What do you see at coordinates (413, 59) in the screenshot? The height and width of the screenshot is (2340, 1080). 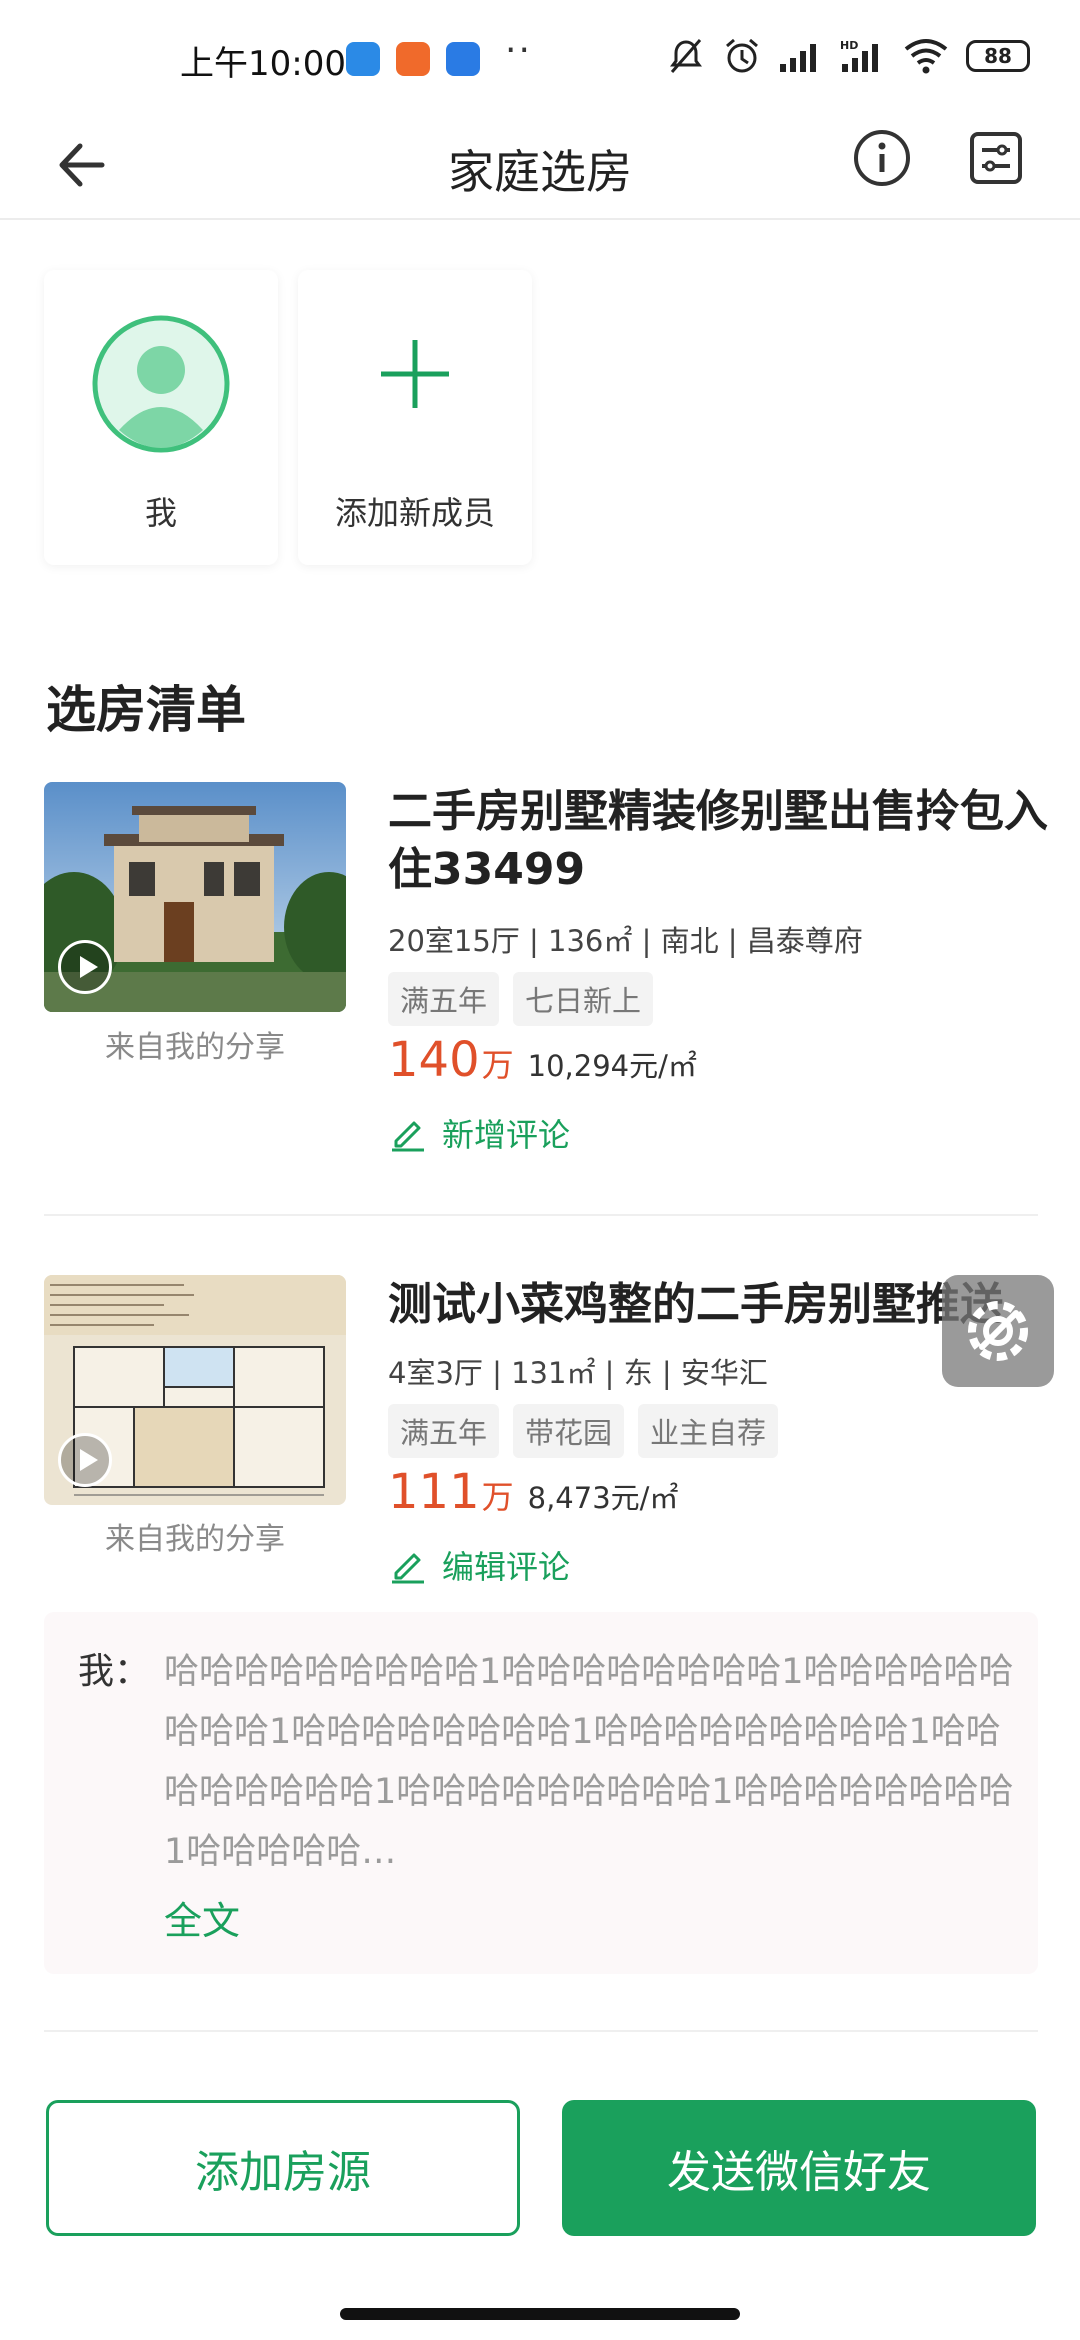 I see `video-app-icon` at bounding box center [413, 59].